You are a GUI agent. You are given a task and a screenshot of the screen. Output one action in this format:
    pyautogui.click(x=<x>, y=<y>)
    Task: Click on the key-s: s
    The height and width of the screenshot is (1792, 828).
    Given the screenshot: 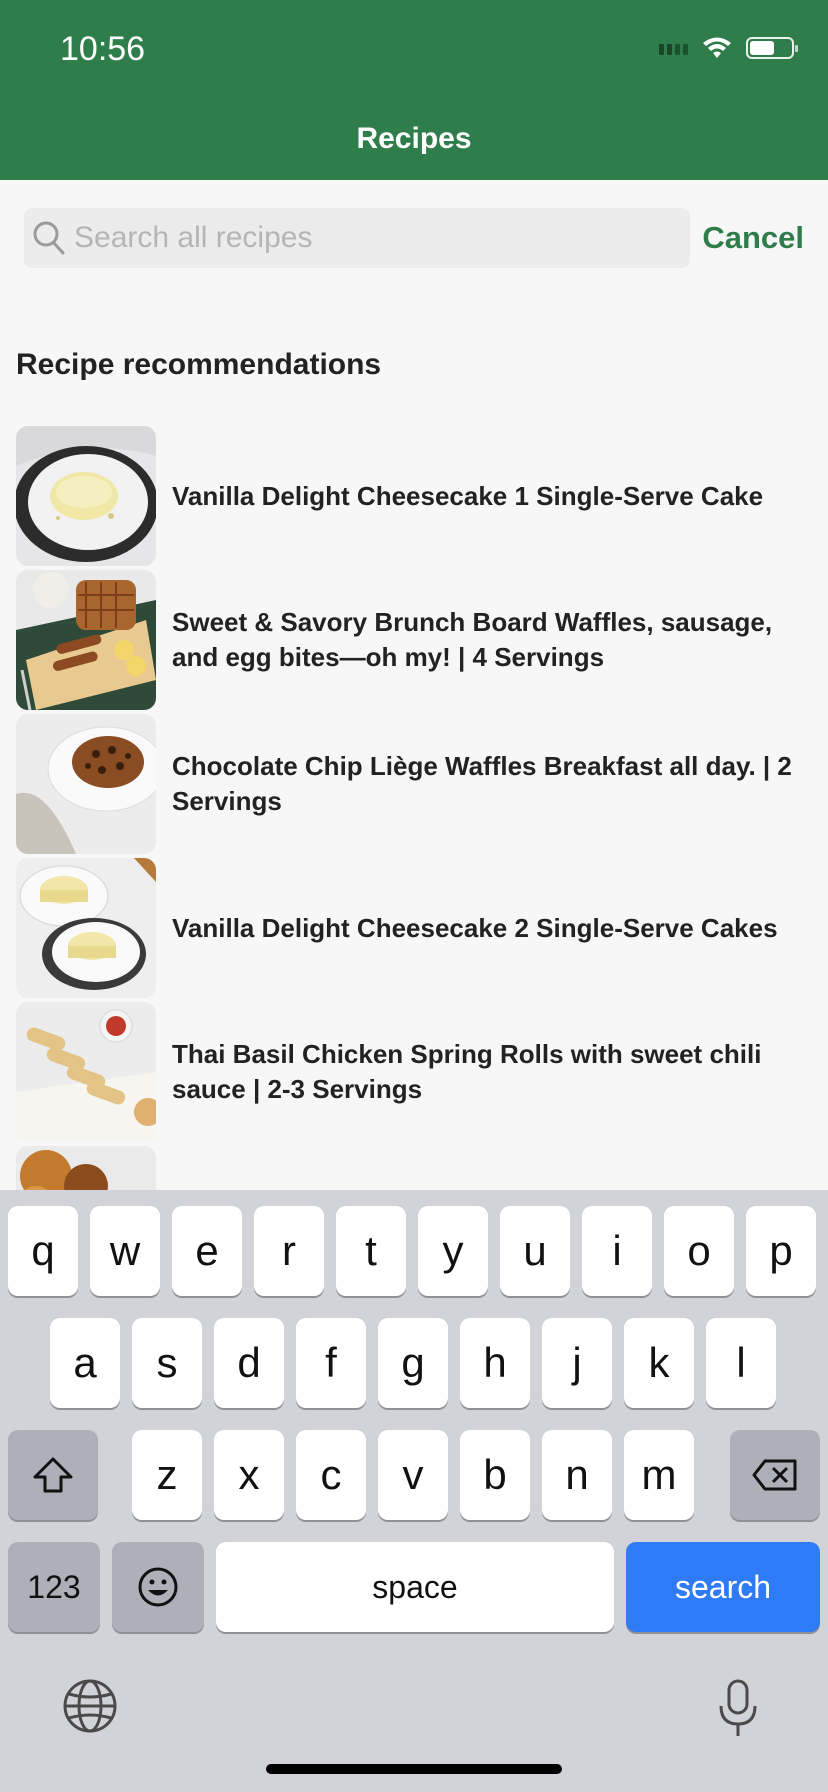 What is the action you would take?
    pyautogui.click(x=167, y=1363)
    